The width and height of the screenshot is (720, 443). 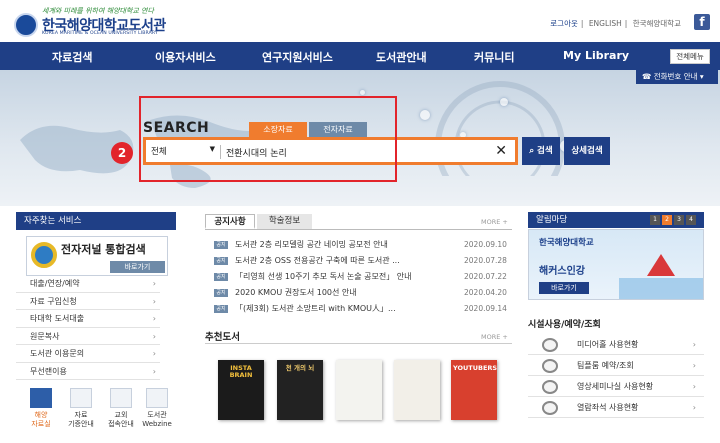 What do you see at coordinates (608, 407) in the screenshot?
I see `facility-label: 열람좌석 사용현황` at bounding box center [608, 407].